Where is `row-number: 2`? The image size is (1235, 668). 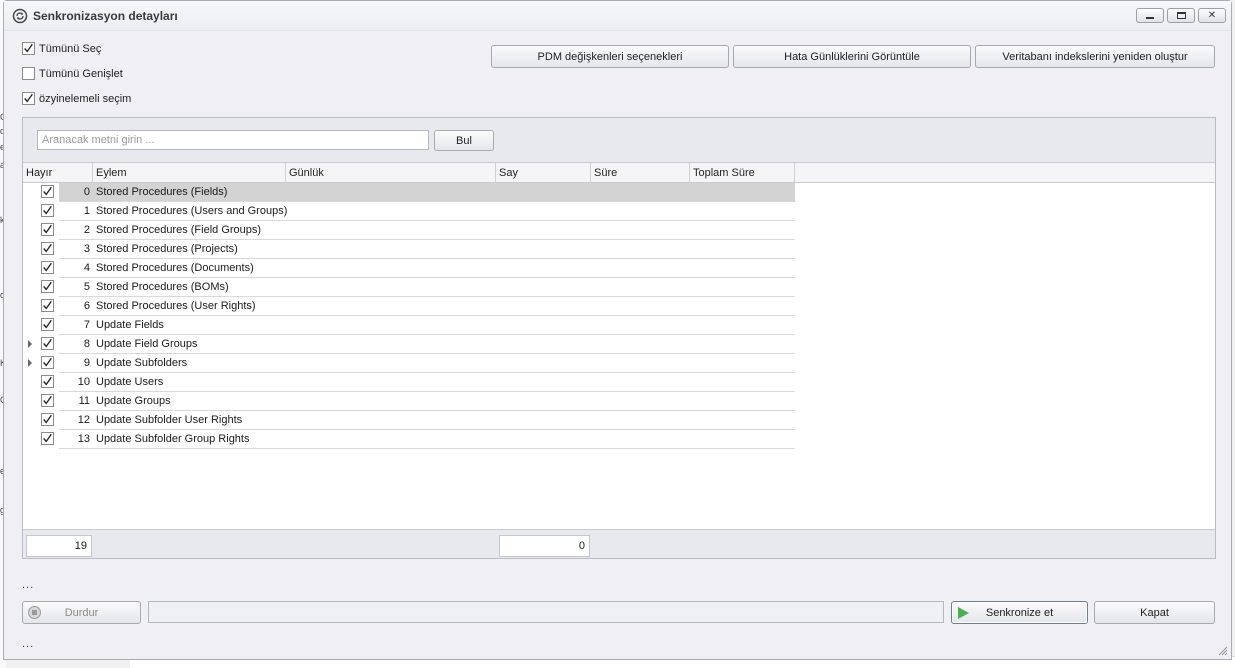
row-number: 2 is located at coordinates (86, 230).